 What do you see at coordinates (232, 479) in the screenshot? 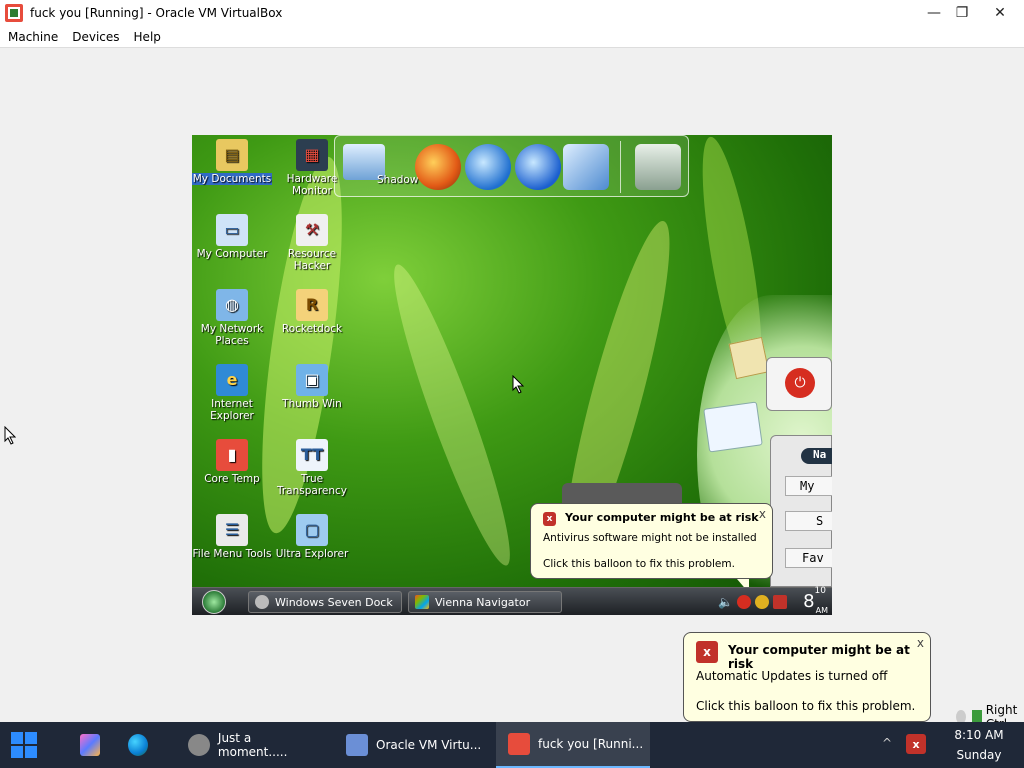
I see `desktop-icon-label: Core Temp` at bounding box center [232, 479].